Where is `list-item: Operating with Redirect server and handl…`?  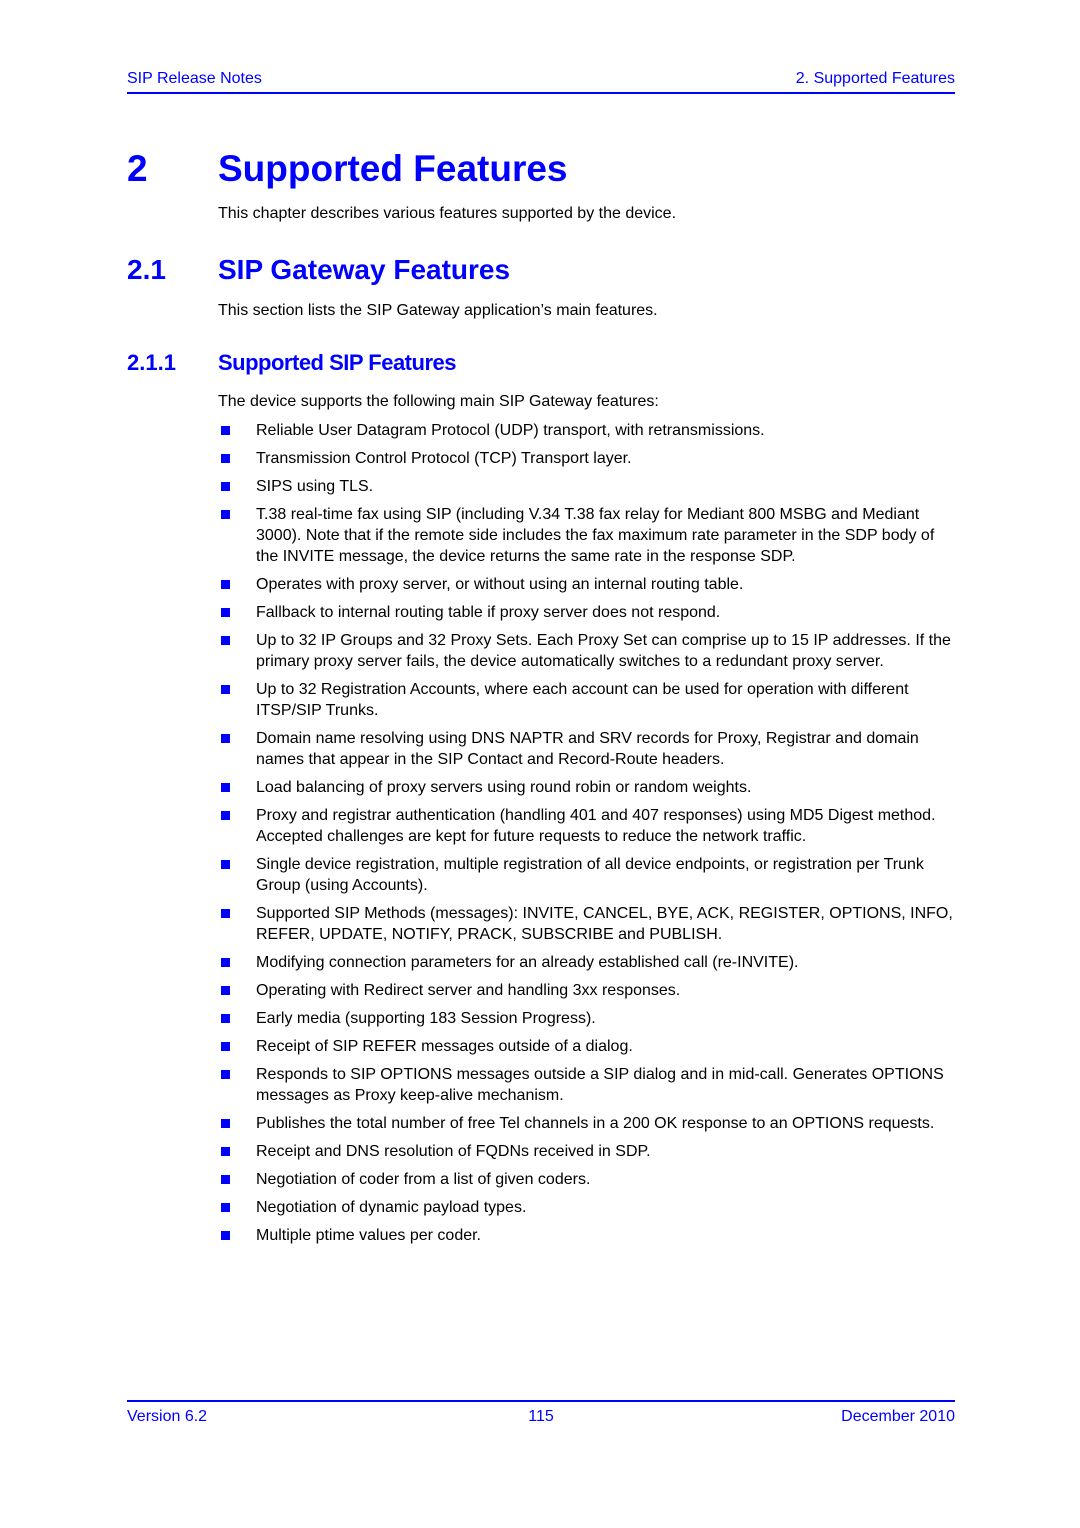
list-item: Operating with Redirect server and handl… is located at coordinates (588, 990).